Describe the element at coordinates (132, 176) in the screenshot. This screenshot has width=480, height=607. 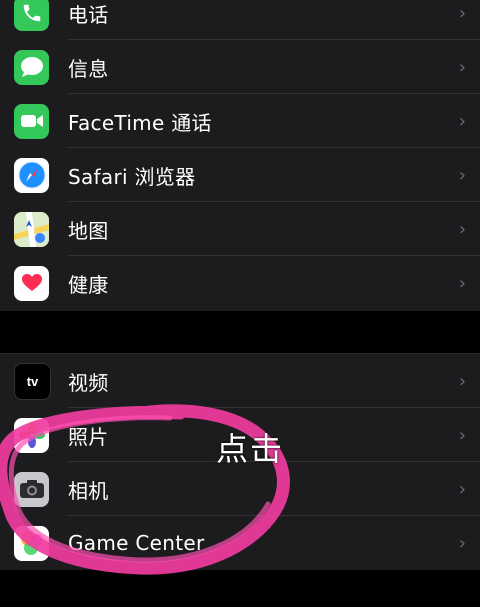
I see `row-label: Safari 浏览器` at that location.